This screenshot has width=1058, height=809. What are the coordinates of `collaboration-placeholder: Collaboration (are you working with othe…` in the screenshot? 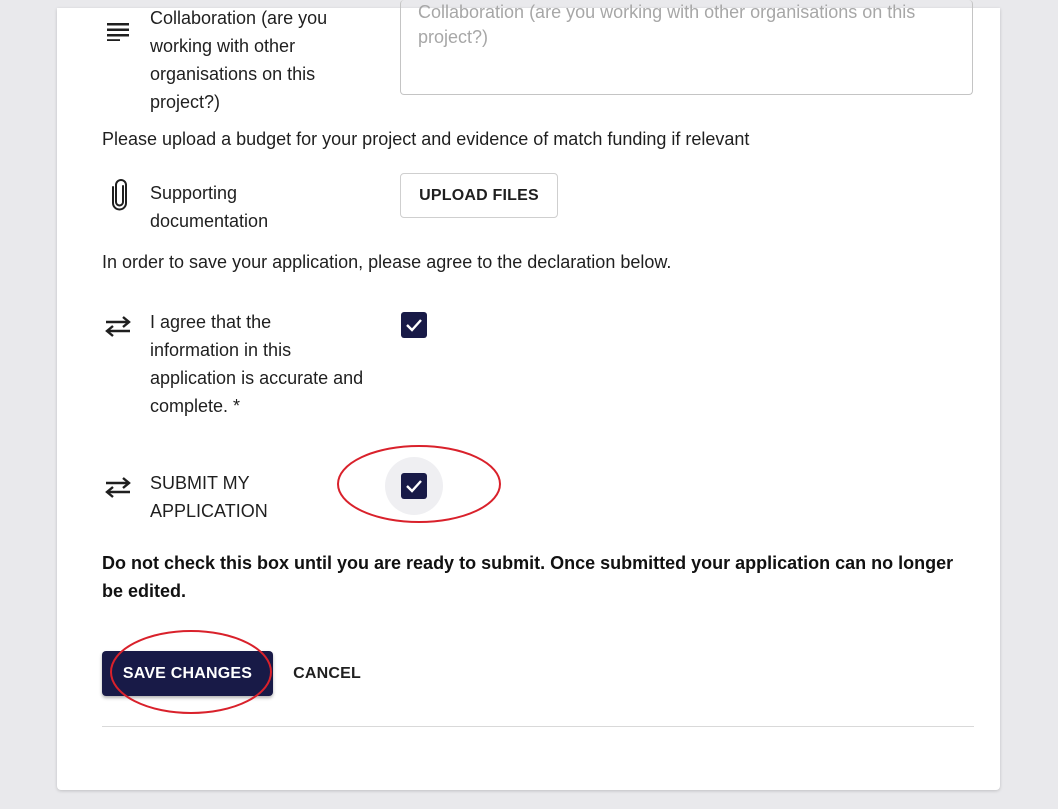 It's located at (667, 24).